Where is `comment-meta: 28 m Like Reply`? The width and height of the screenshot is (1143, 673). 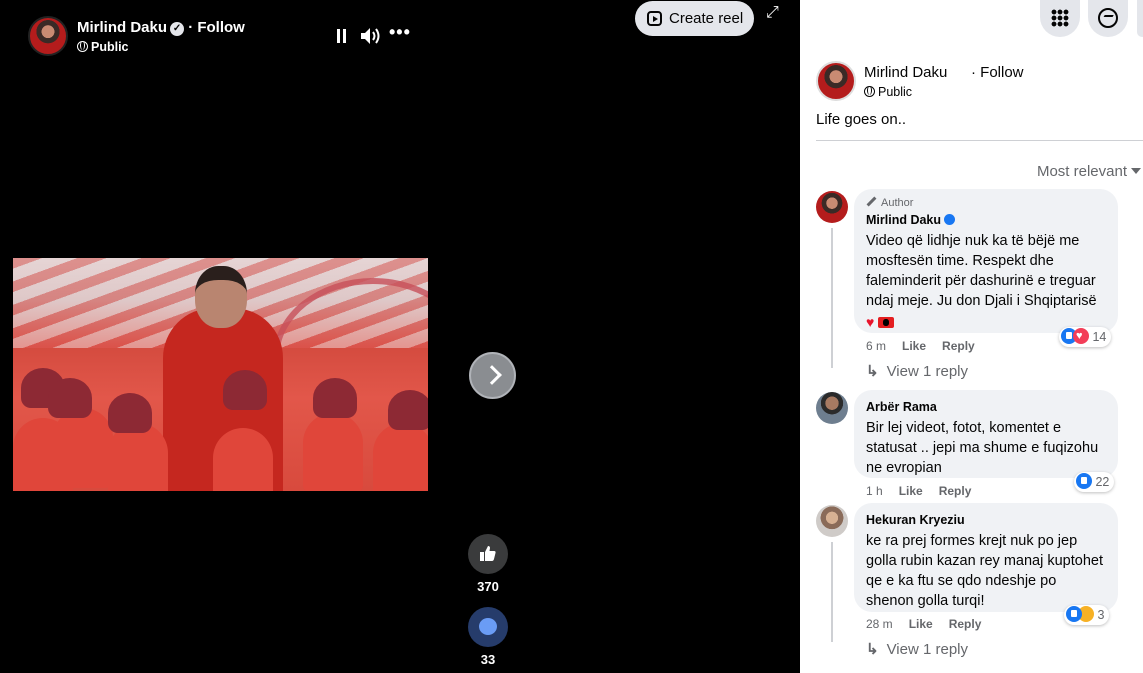 comment-meta: 28 m Like Reply is located at coordinates (923, 624).